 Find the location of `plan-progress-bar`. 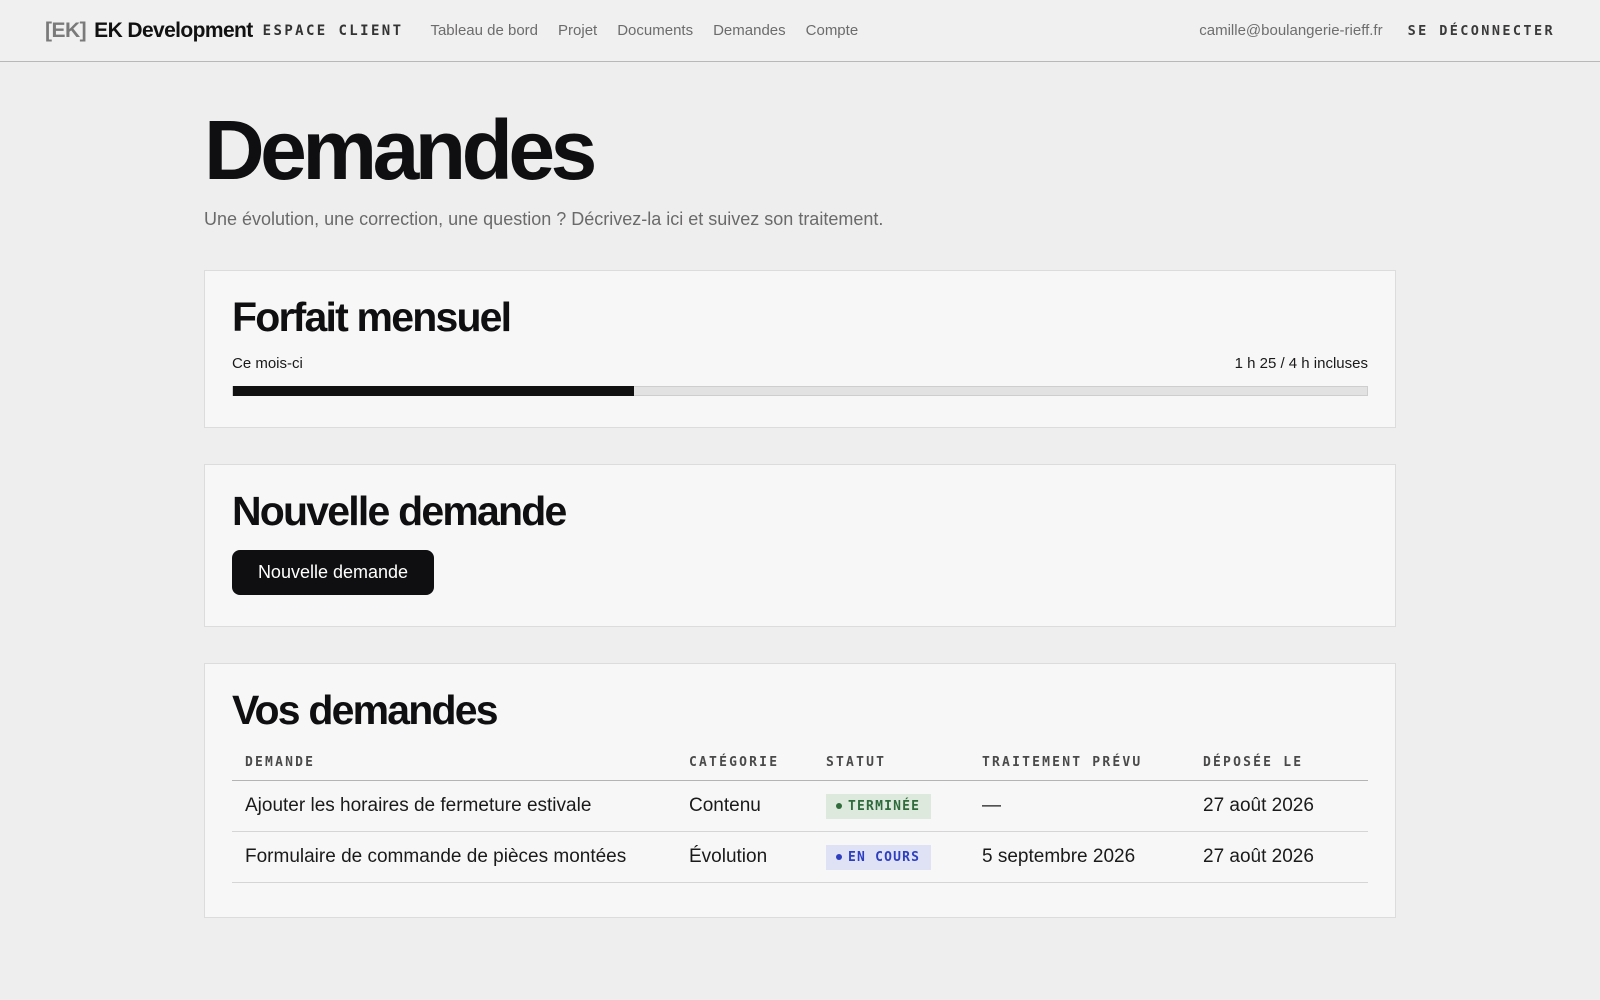

plan-progress-bar is located at coordinates (800, 391).